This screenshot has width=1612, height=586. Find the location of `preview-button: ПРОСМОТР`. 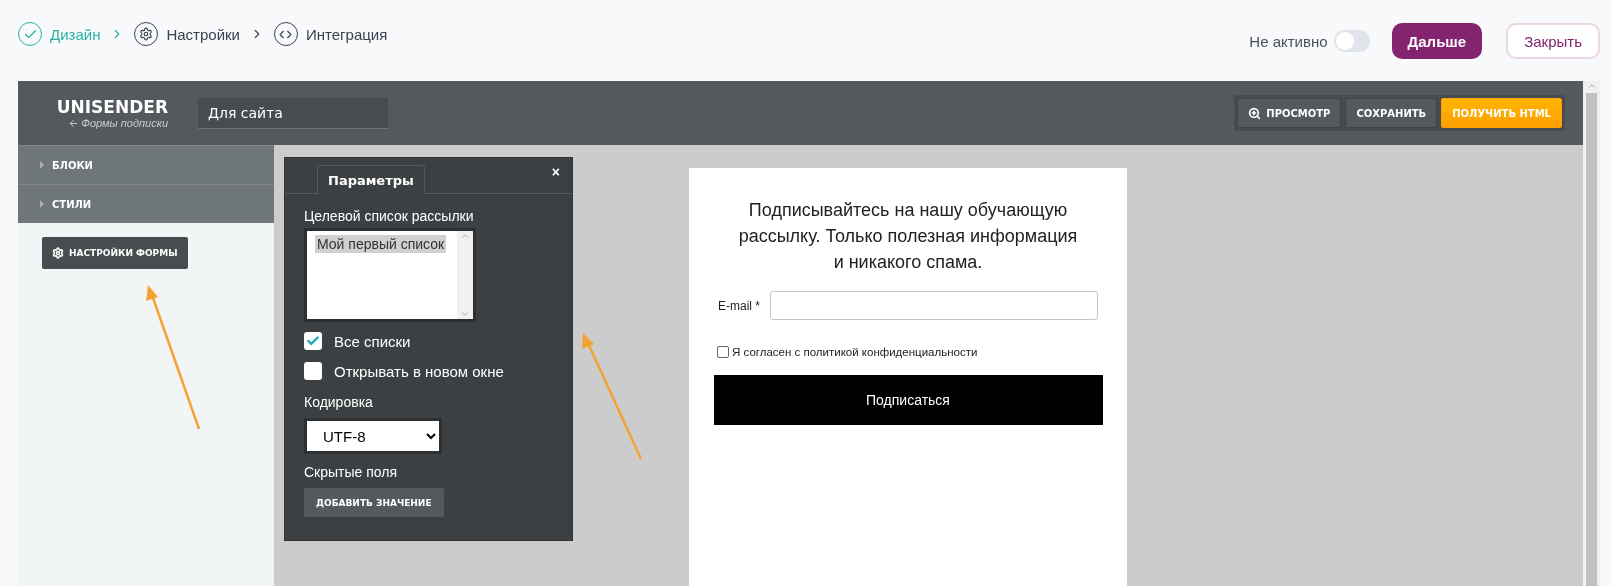

preview-button: ПРОСМОТР is located at coordinates (1289, 113).